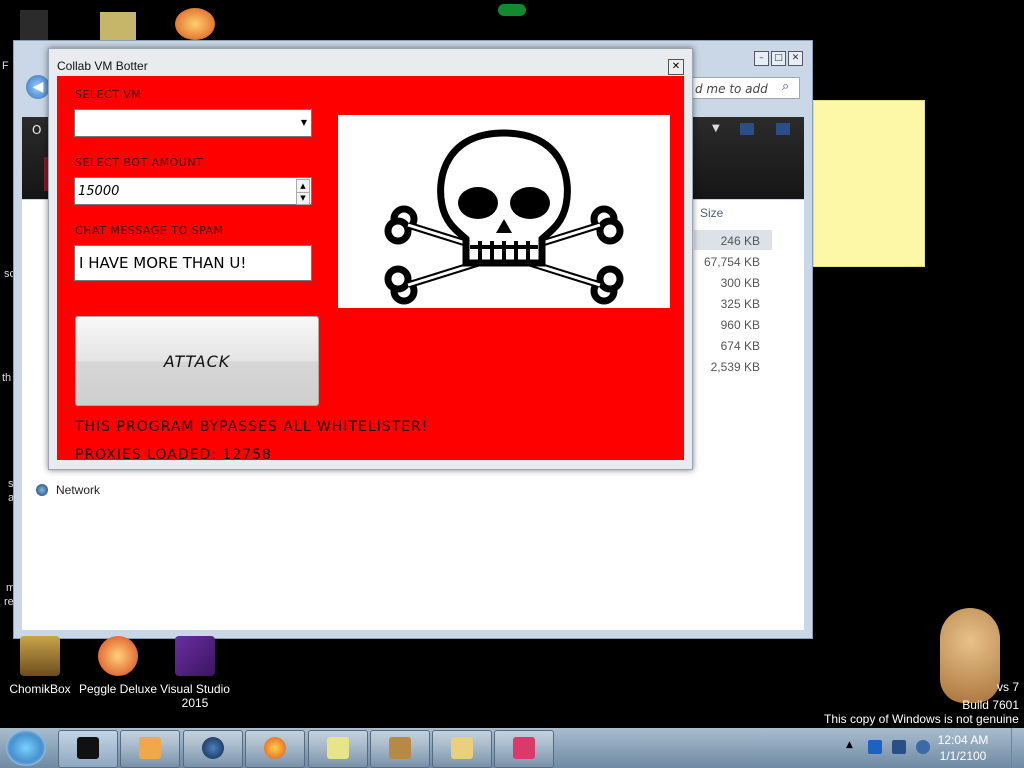 The image size is (1024, 768). I want to click on windows-build-watermark: vs 7 Build 7601, so click(990, 696).